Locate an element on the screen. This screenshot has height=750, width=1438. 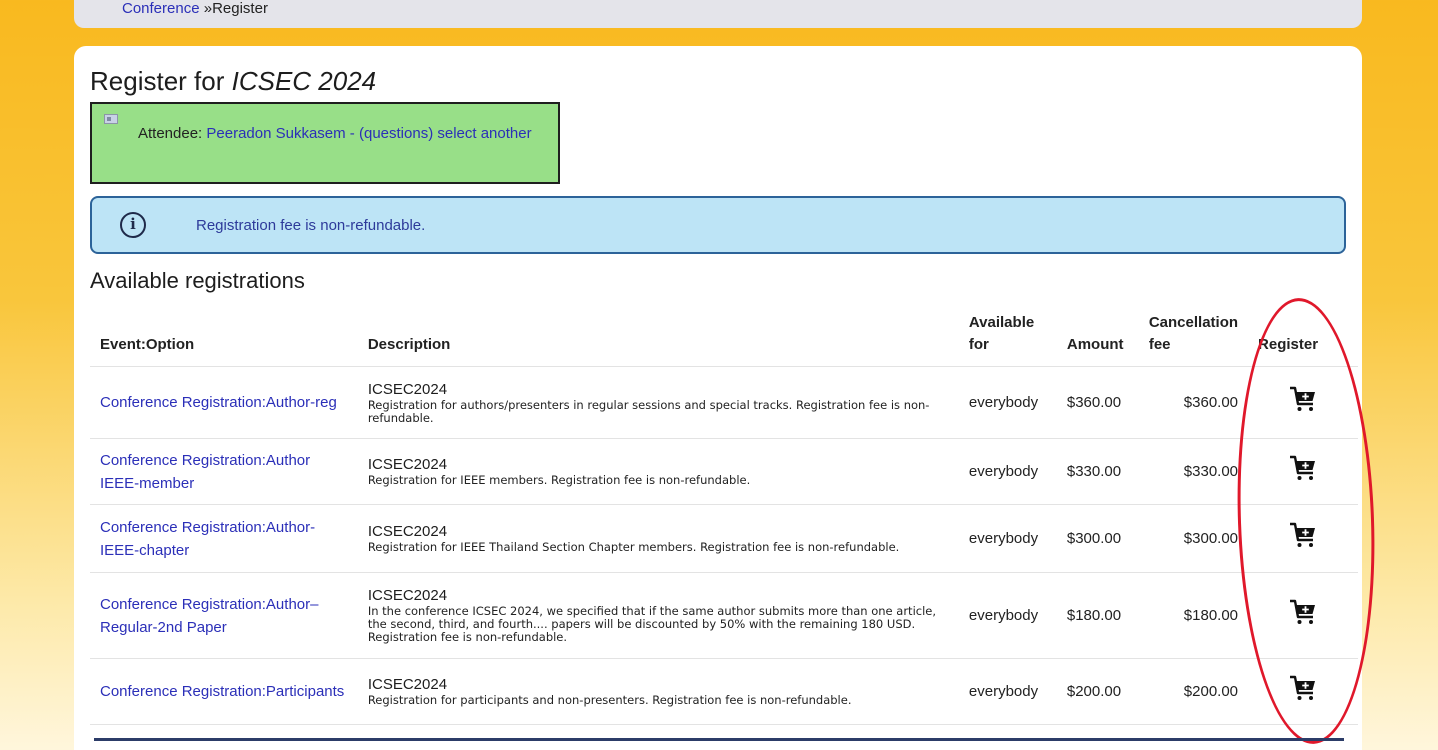
page-title: Register for ICSEC 2024 is located at coordinates (233, 81).